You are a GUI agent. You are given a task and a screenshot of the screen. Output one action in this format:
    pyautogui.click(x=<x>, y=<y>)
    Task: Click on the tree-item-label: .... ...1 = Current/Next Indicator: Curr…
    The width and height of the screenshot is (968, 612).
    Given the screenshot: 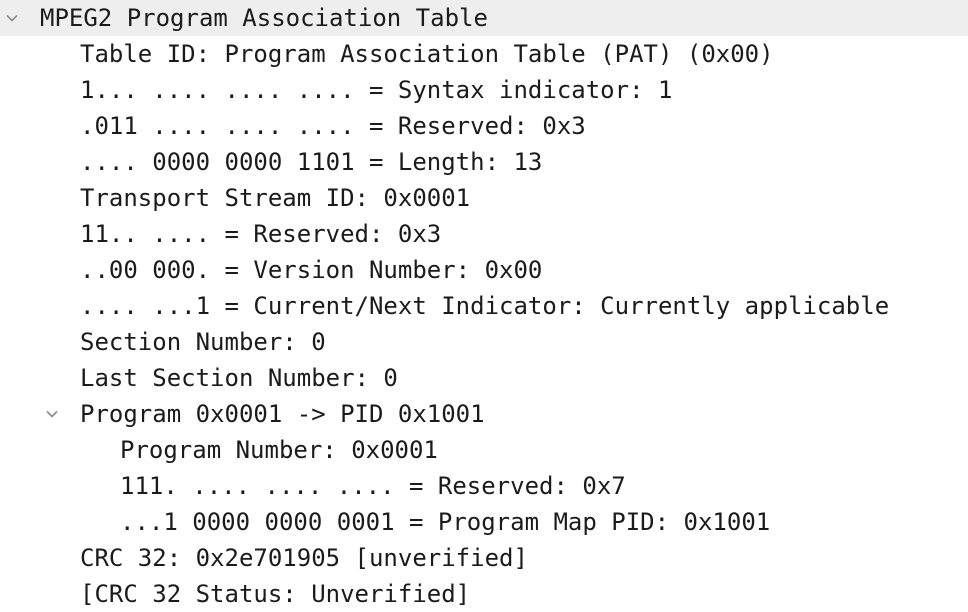 What is the action you would take?
    pyautogui.click(x=485, y=306)
    